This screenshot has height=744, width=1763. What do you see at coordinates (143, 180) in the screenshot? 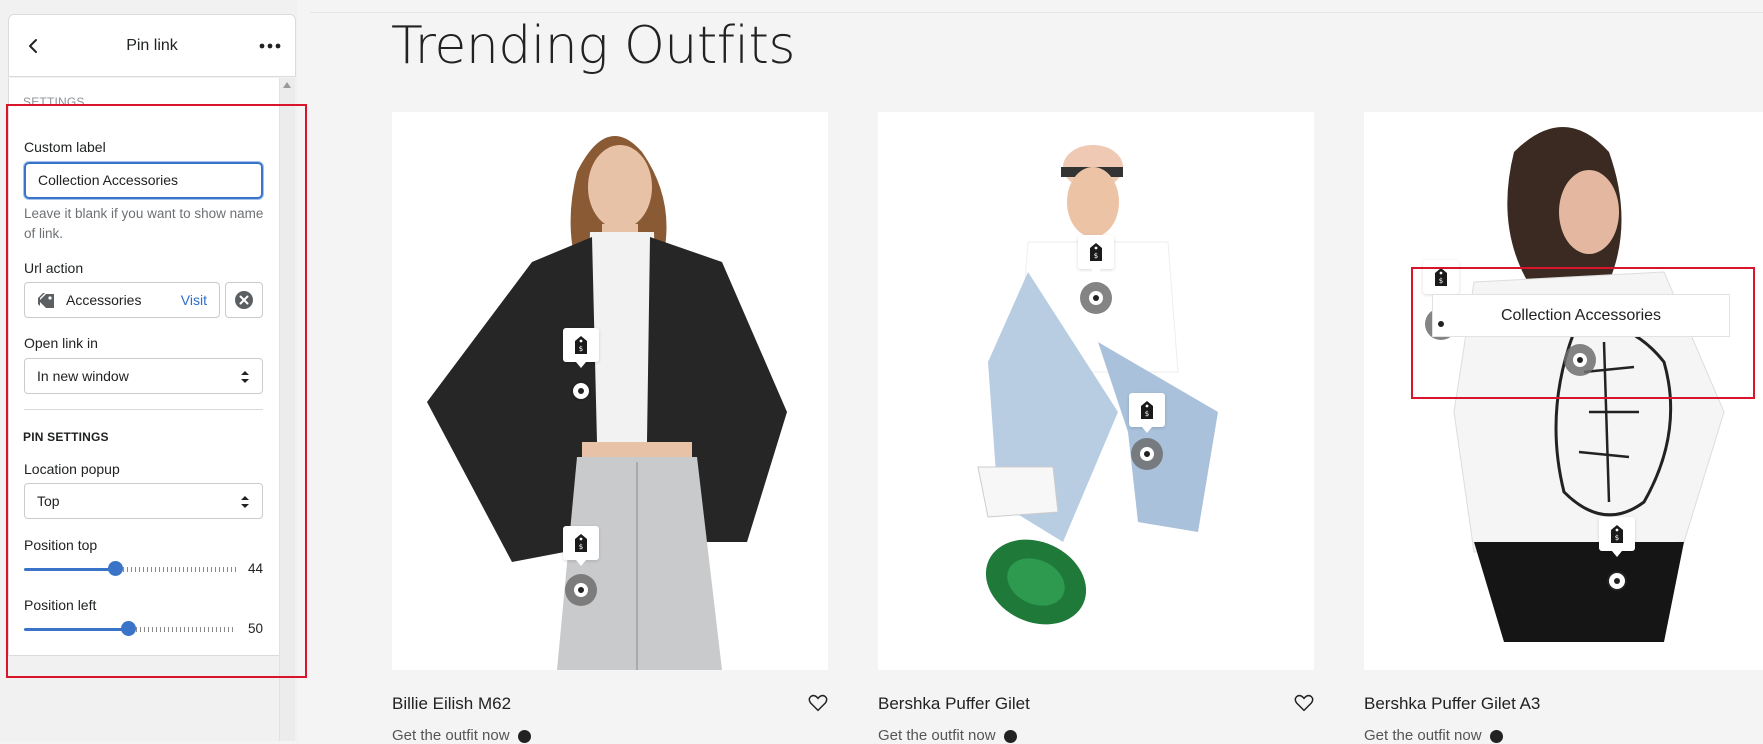
I see `custom-label-input: Collection Accessories` at bounding box center [143, 180].